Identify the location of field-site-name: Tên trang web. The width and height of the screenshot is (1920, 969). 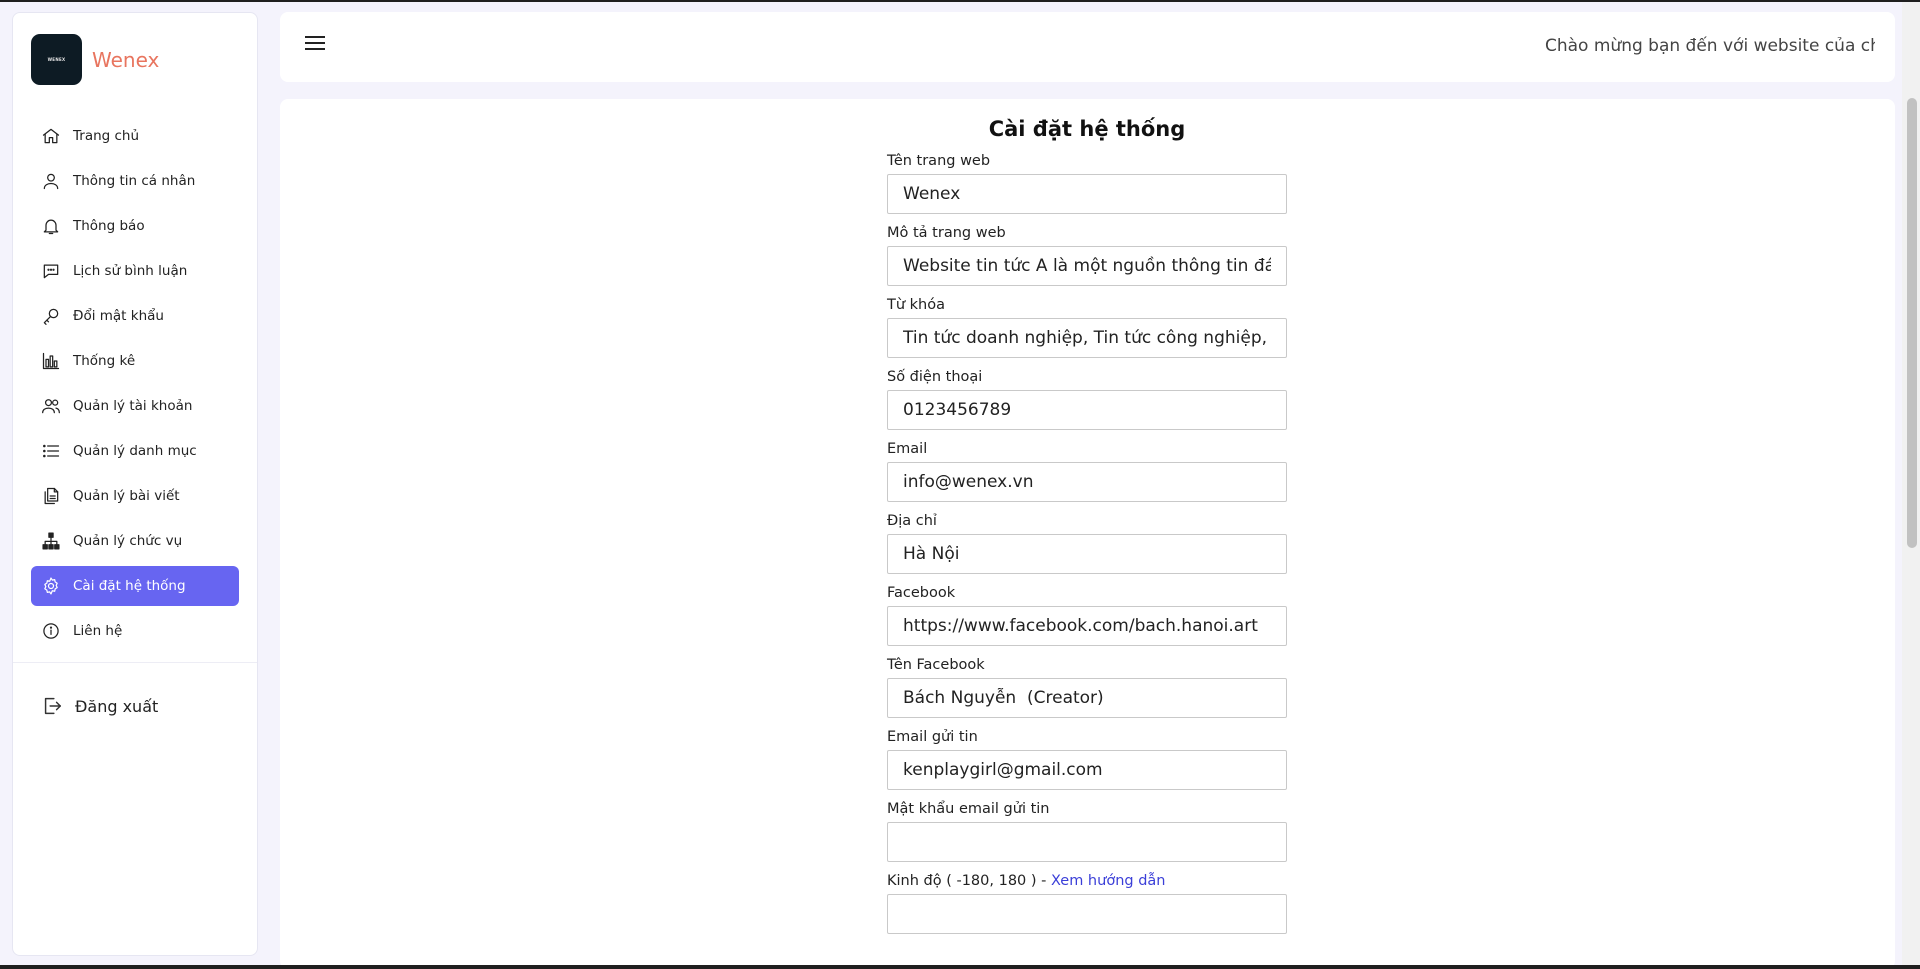
(1087, 183).